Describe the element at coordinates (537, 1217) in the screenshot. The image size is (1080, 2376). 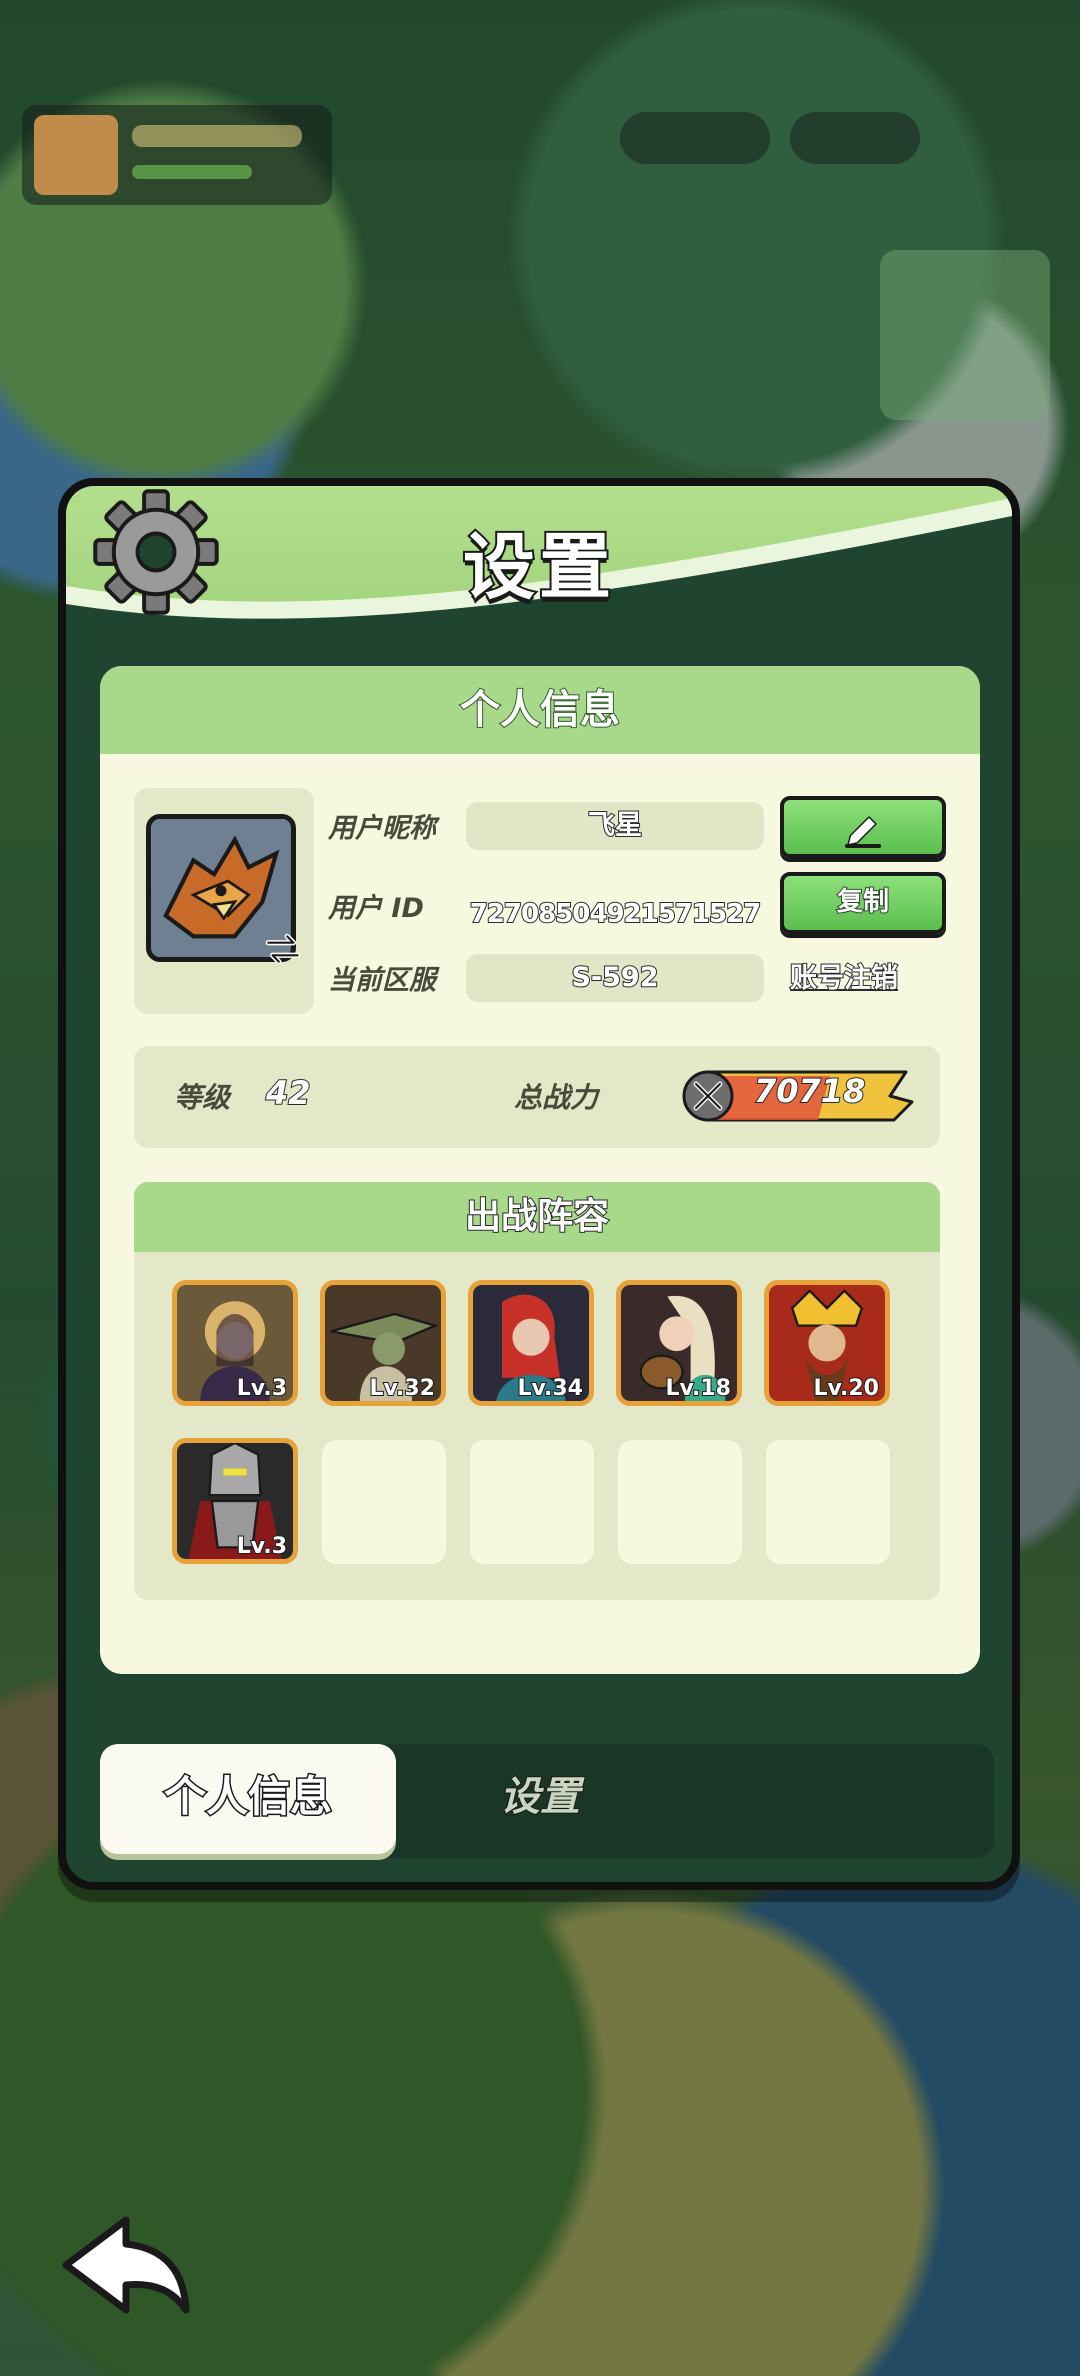
I see `lineup-title: 出战阵容` at that location.